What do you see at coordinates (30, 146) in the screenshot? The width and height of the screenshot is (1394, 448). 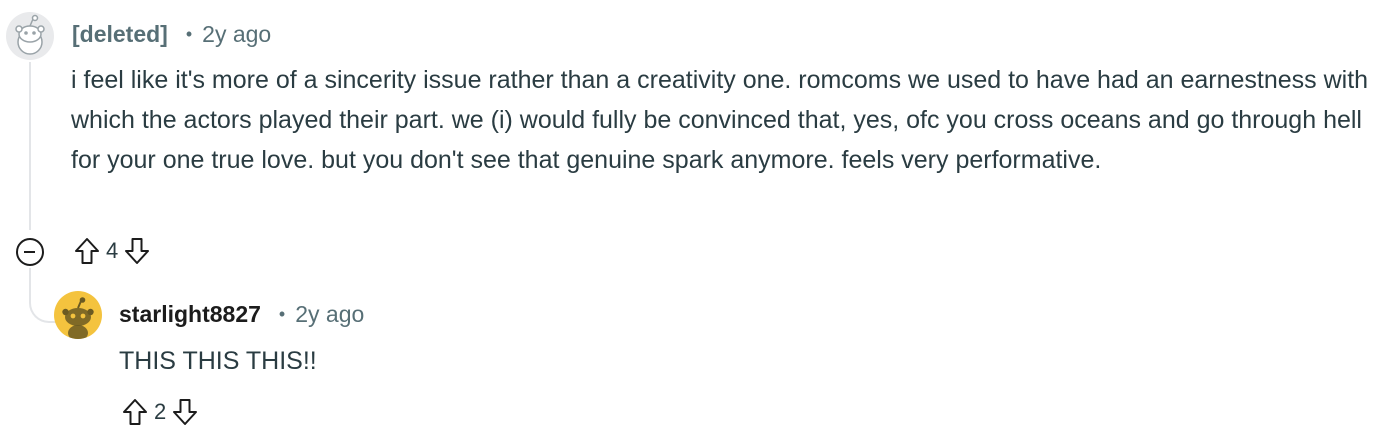 I see `thread-line` at bounding box center [30, 146].